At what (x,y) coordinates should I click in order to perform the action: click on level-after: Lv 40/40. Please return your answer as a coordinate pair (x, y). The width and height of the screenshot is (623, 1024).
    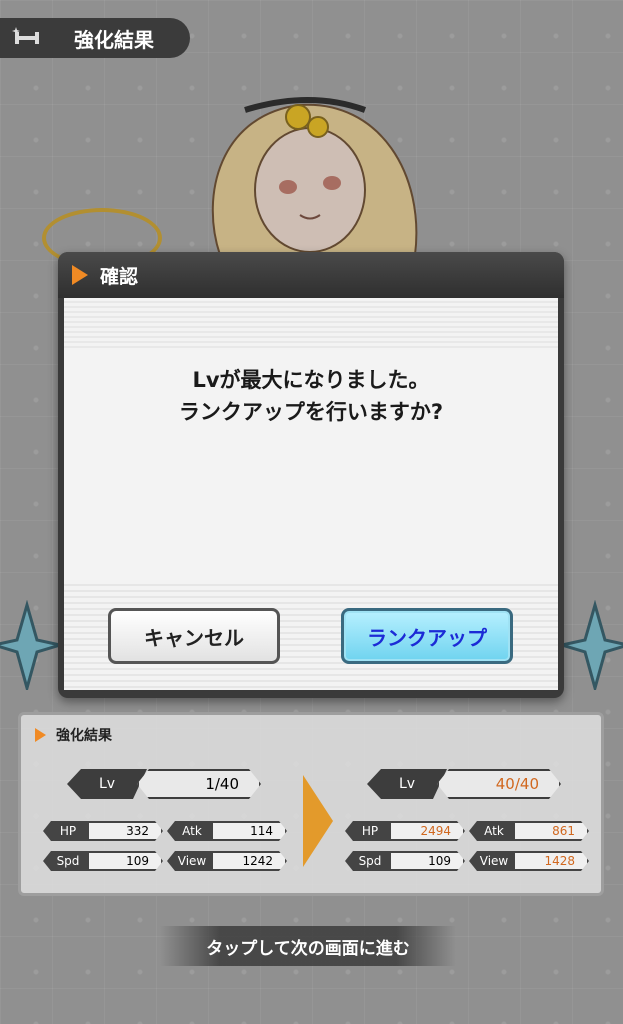
    Looking at the image, I should click on (464, 784).